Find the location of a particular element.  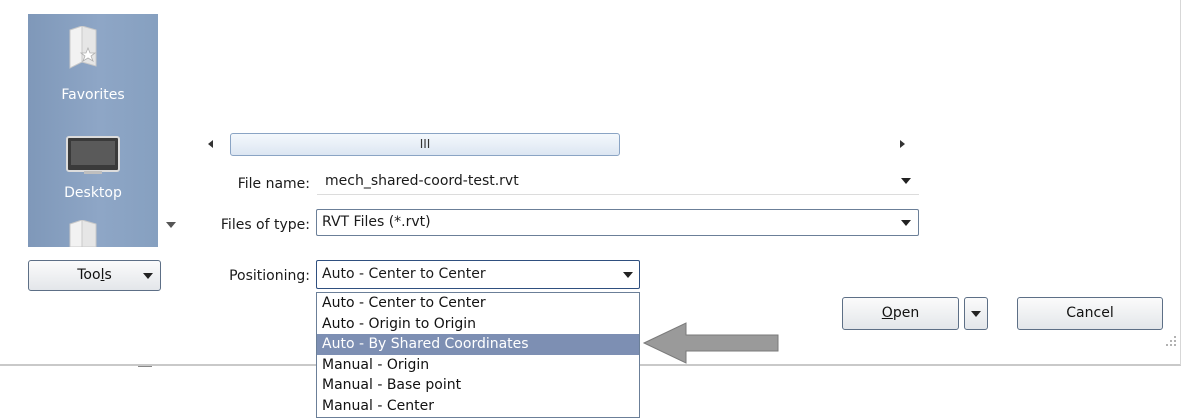

open-options-dropdown-icon is located at coordinates (976, 314).